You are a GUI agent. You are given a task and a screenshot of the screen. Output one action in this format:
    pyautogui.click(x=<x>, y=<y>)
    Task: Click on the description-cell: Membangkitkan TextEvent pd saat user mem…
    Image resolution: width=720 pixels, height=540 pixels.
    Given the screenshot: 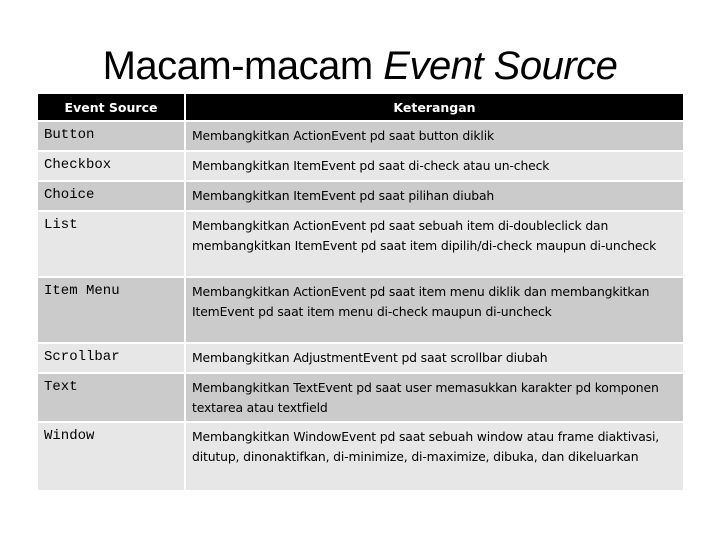 What is the action you would take?
    pyautogui.click(x=434, y=397)
    